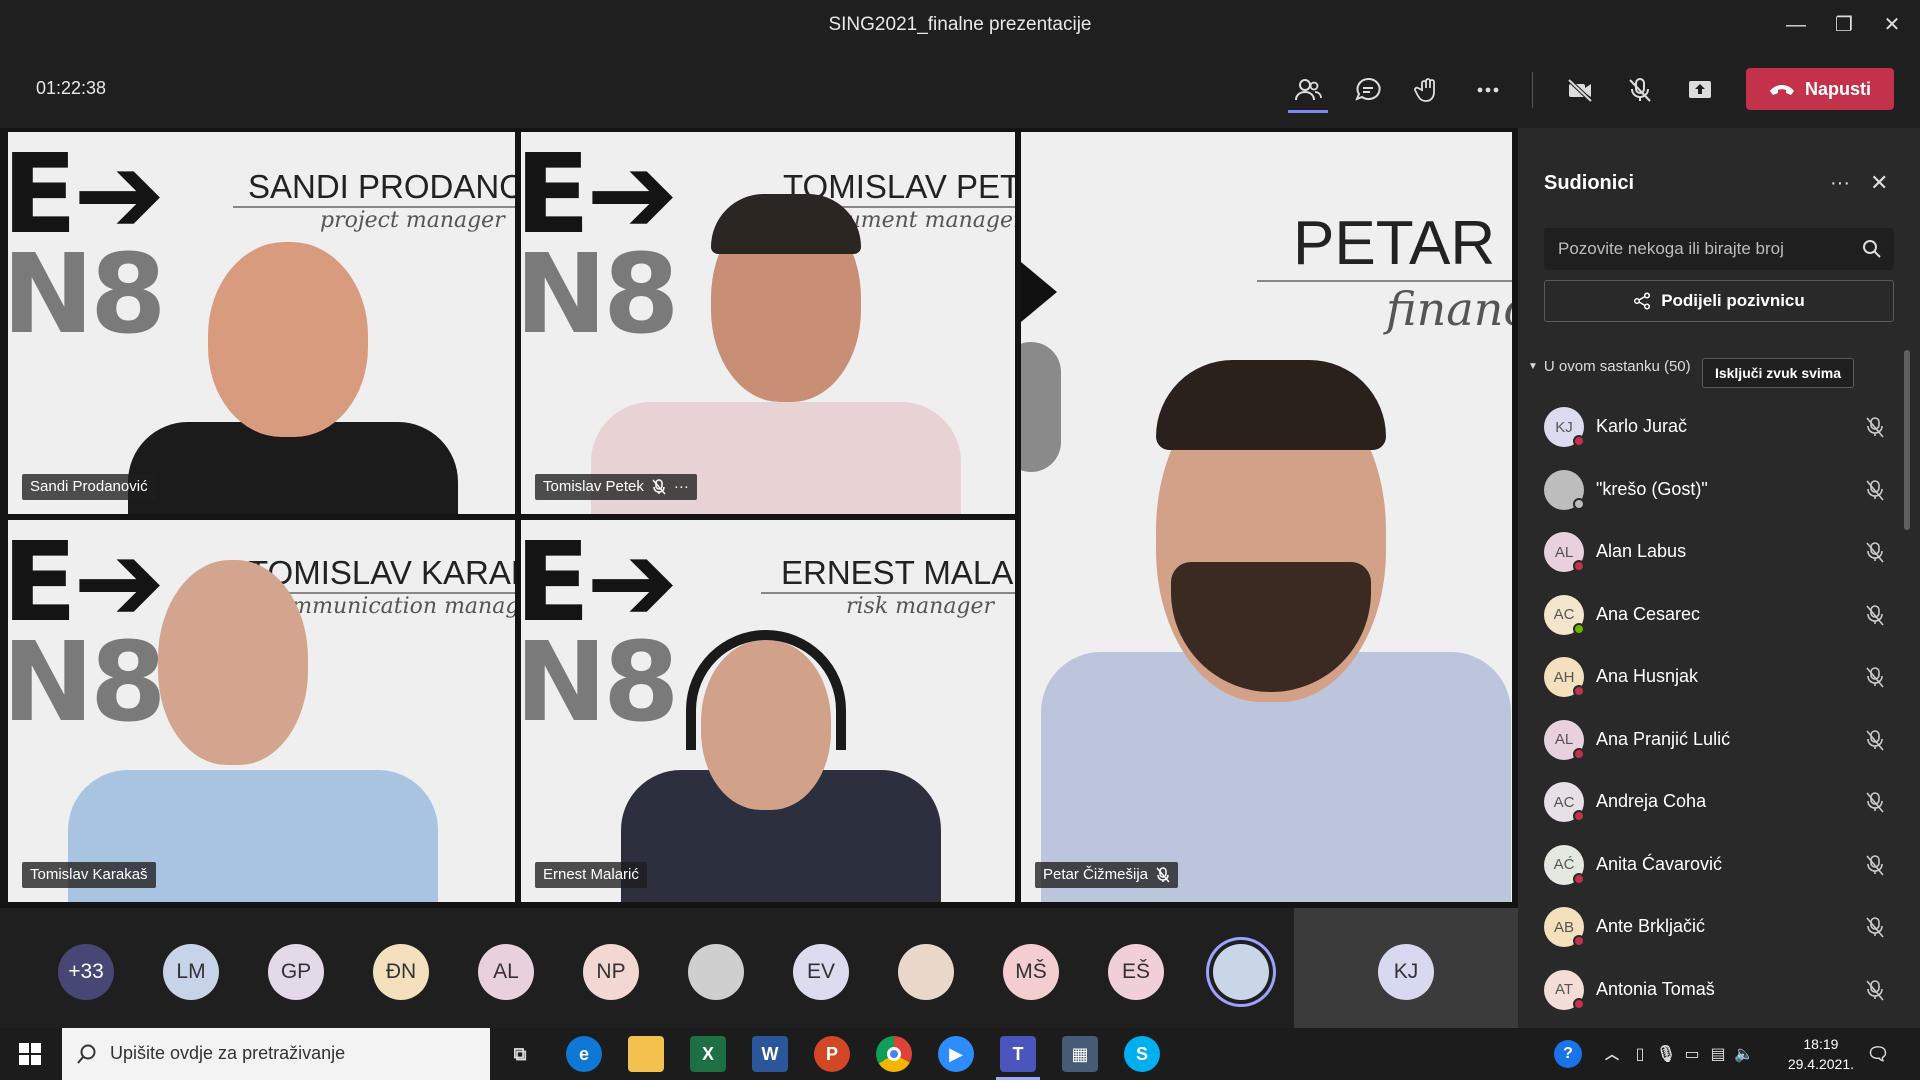 The image size is (1920, 1080). I want to click on person-head, so click(288, 339).